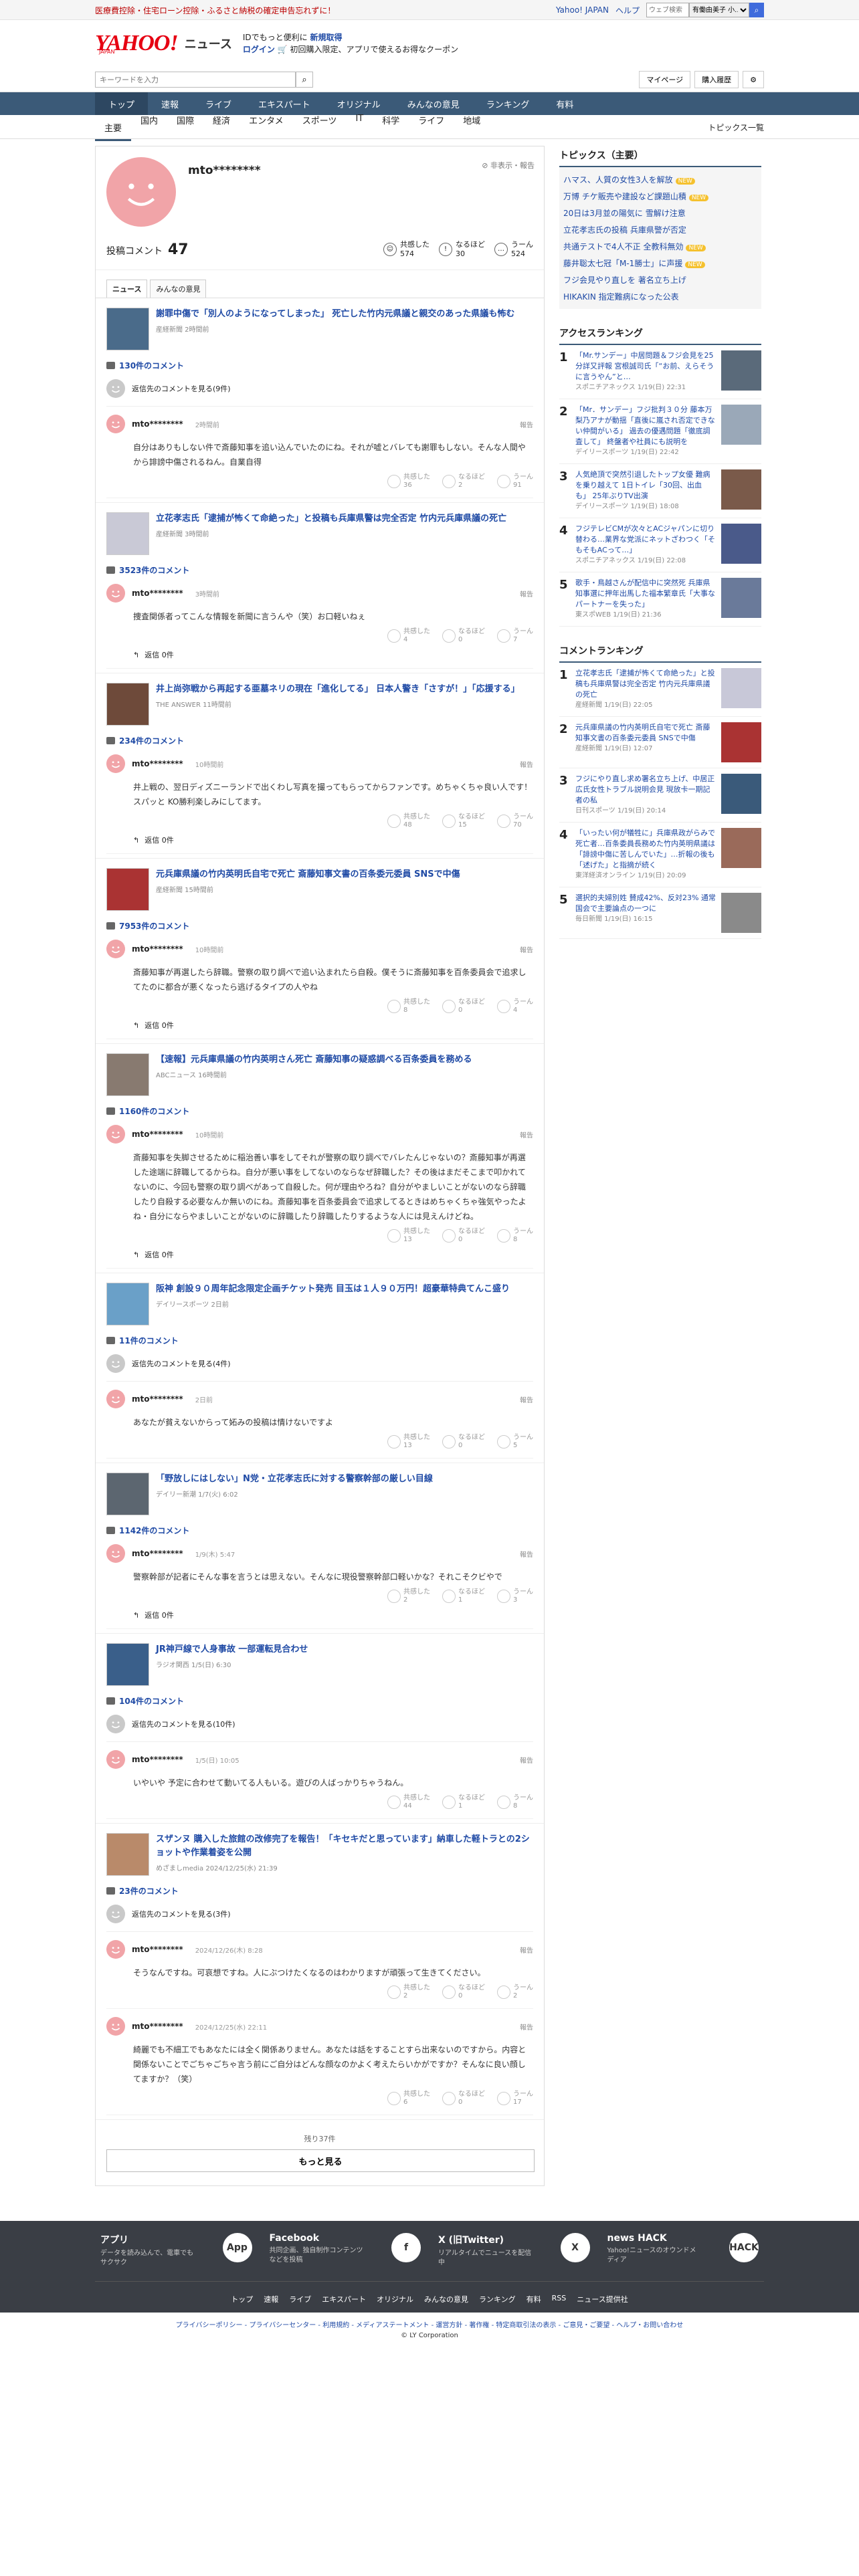 The height and width of the screenshot is (2576, 859). I want to click on category-9: 地域, so click(472, 128).